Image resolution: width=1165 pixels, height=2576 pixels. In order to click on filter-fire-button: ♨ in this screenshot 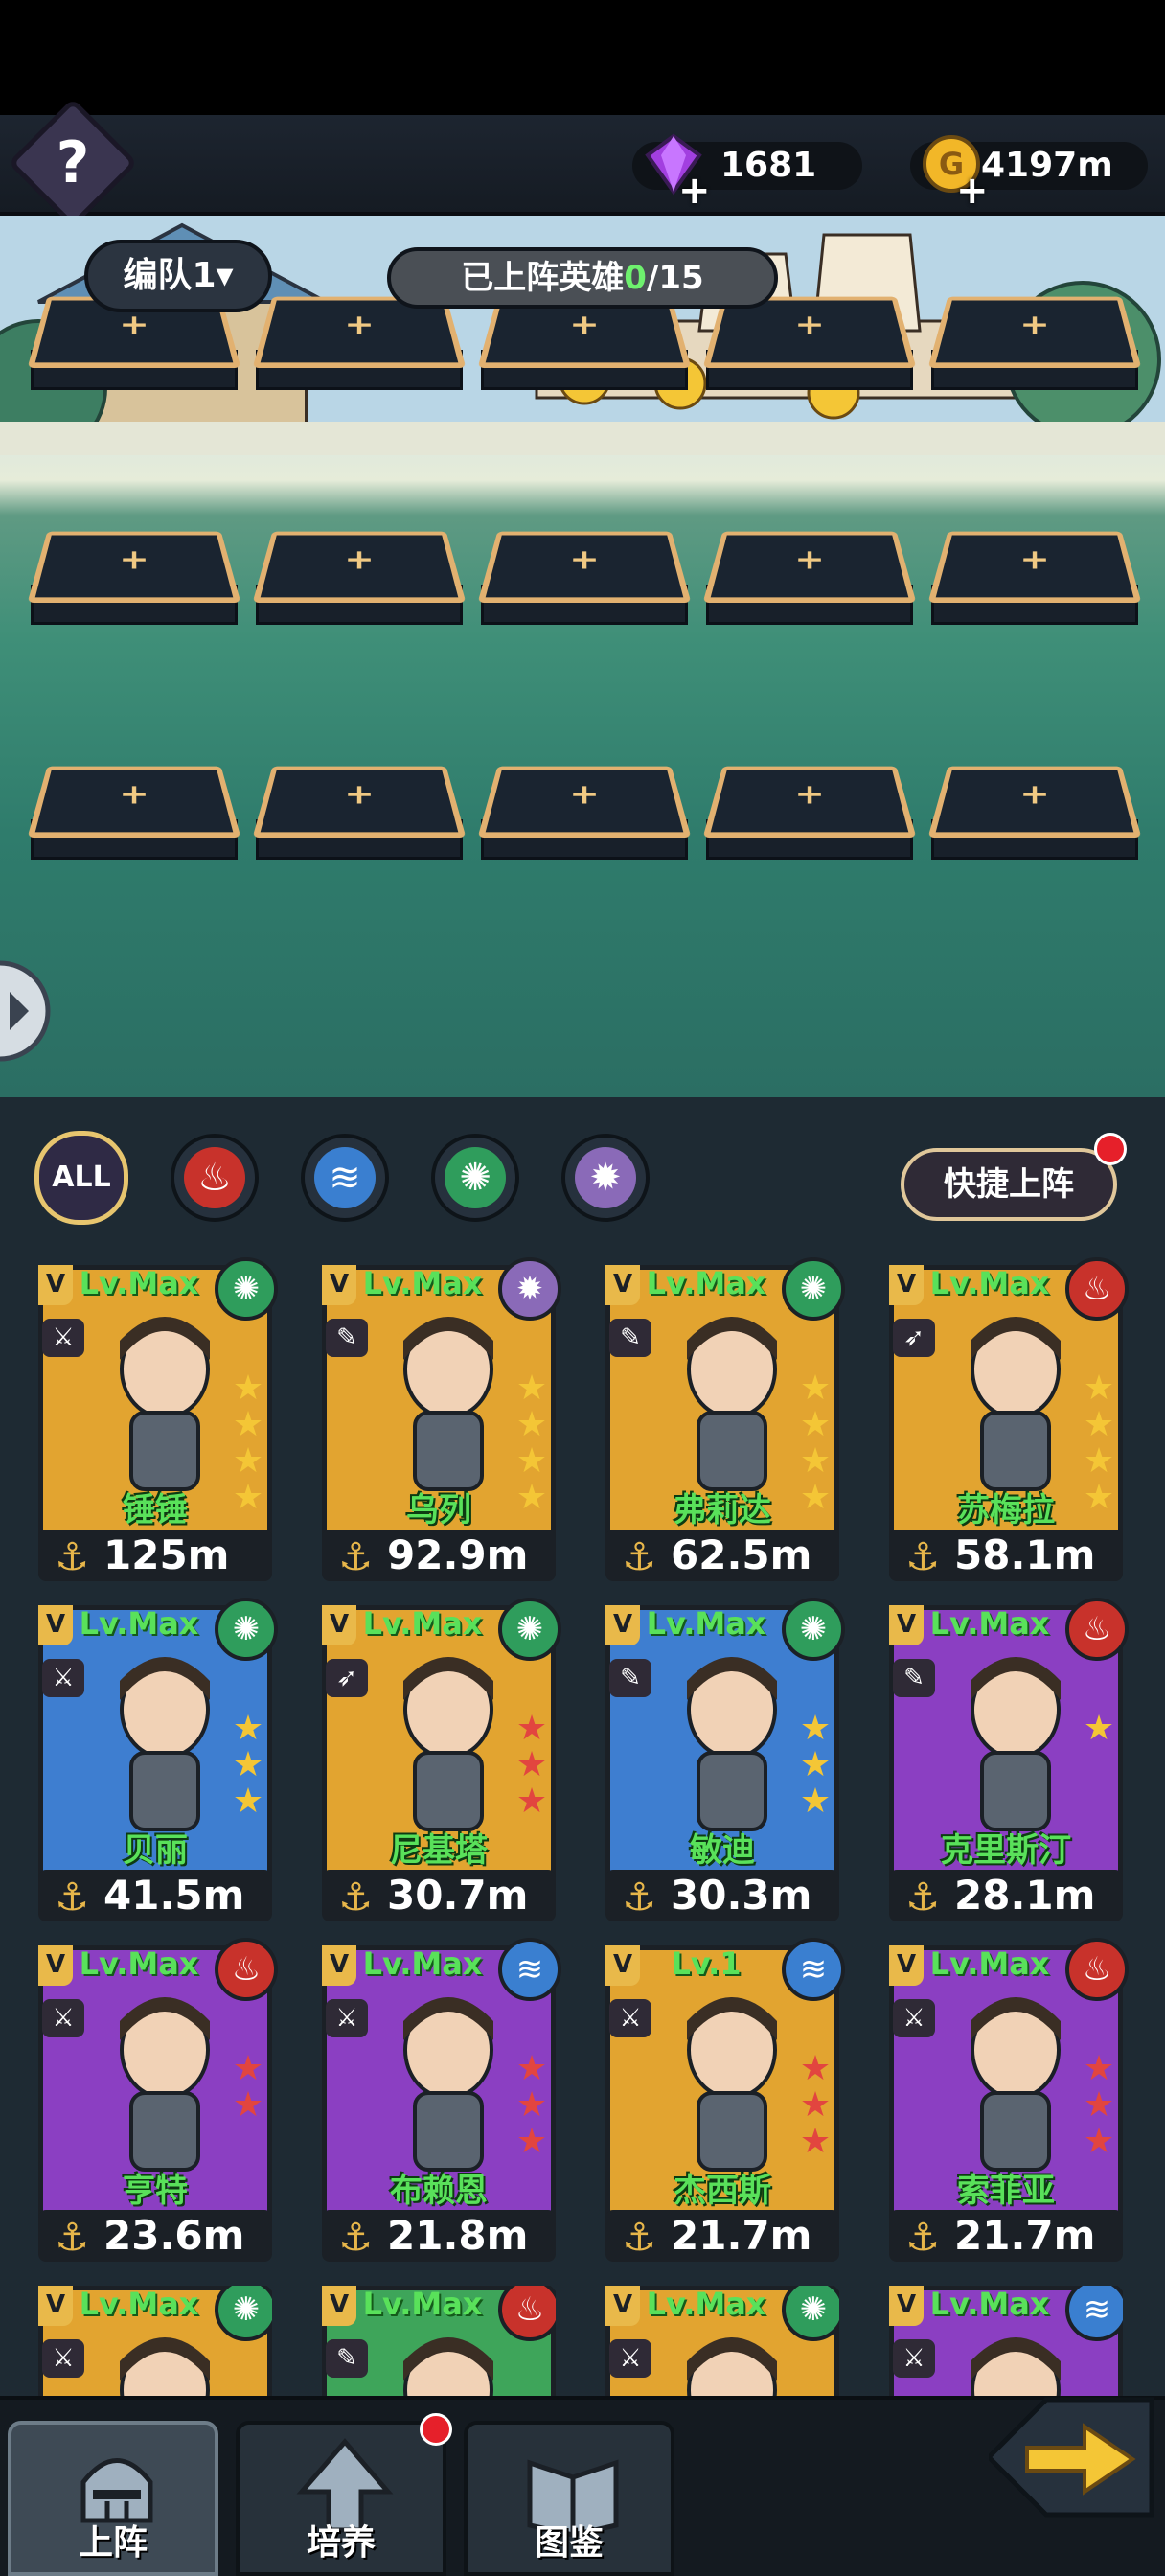, I will do `click(215, 1178)`.